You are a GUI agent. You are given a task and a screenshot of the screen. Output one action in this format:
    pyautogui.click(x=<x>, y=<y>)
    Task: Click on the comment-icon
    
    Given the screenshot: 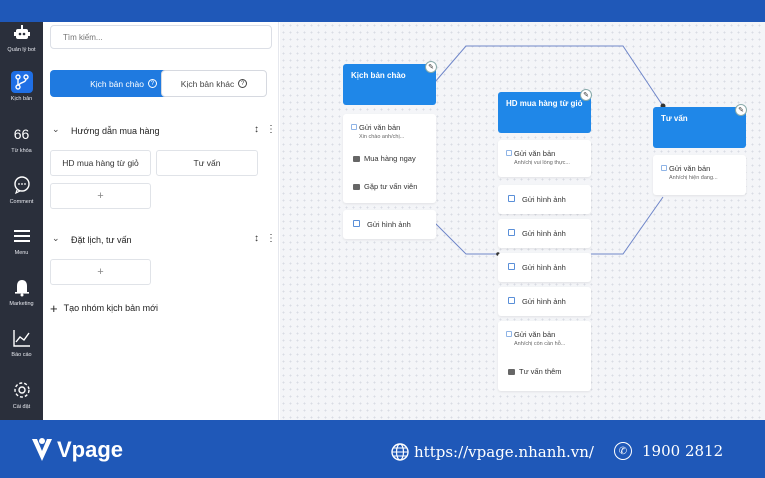 What is the action you would take?
    pyautogui.click(x=21, y=185)
    